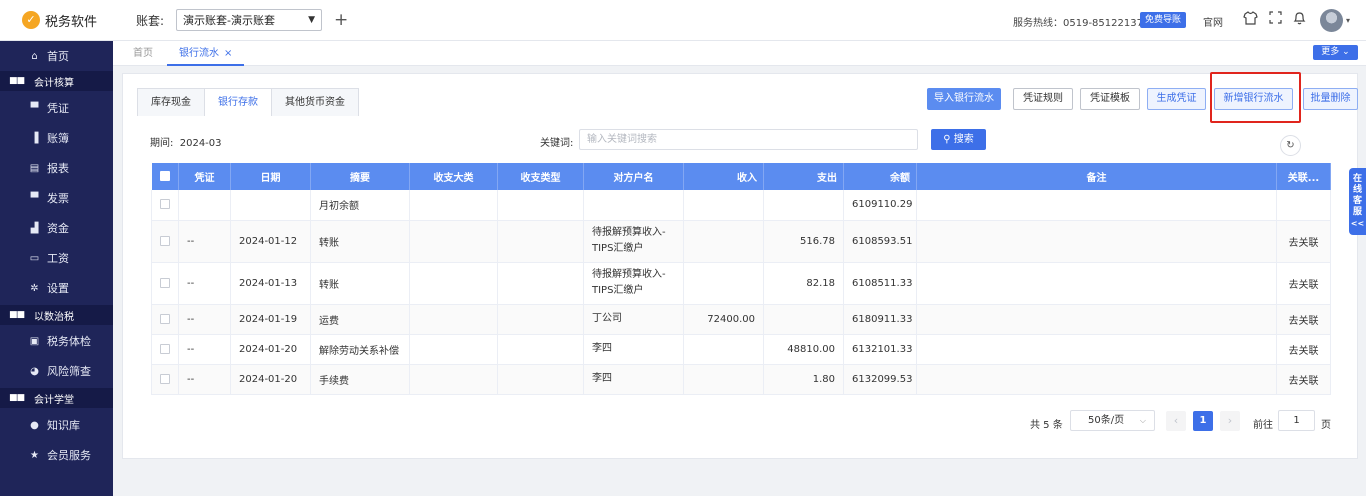  I want to click on sidebar-item-tax-checkup: ▣ 税务体检, so click(56, 341).